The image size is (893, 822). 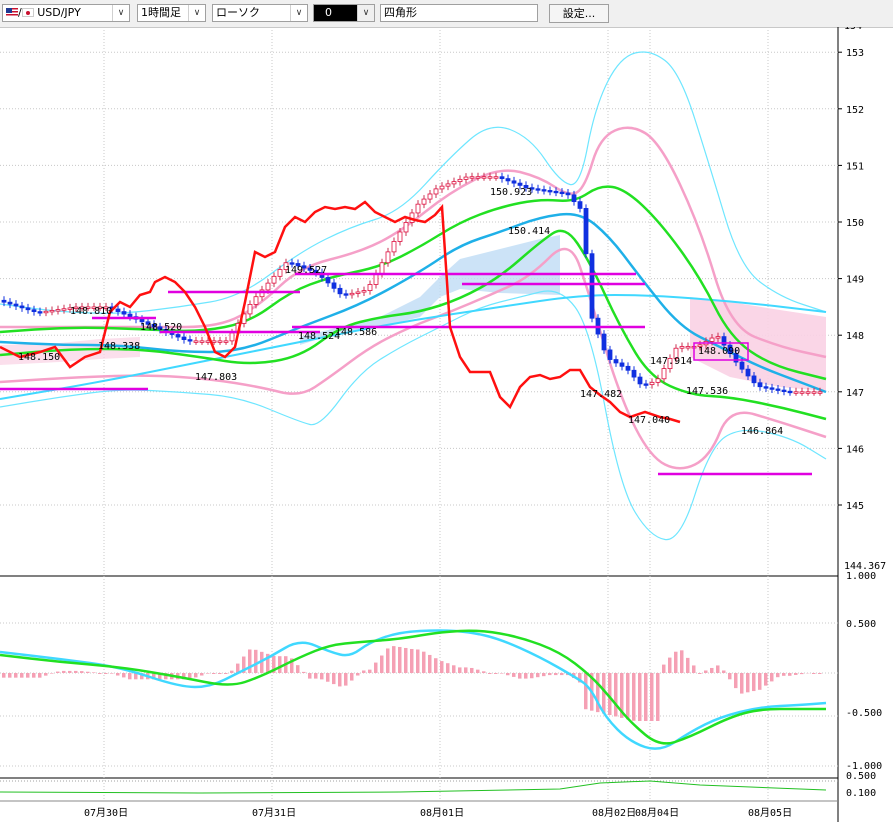 What do you see at coordinates (657, 813) in the screenshot?
I see `date-label: 08月04日` at bounding box center [657, 813].